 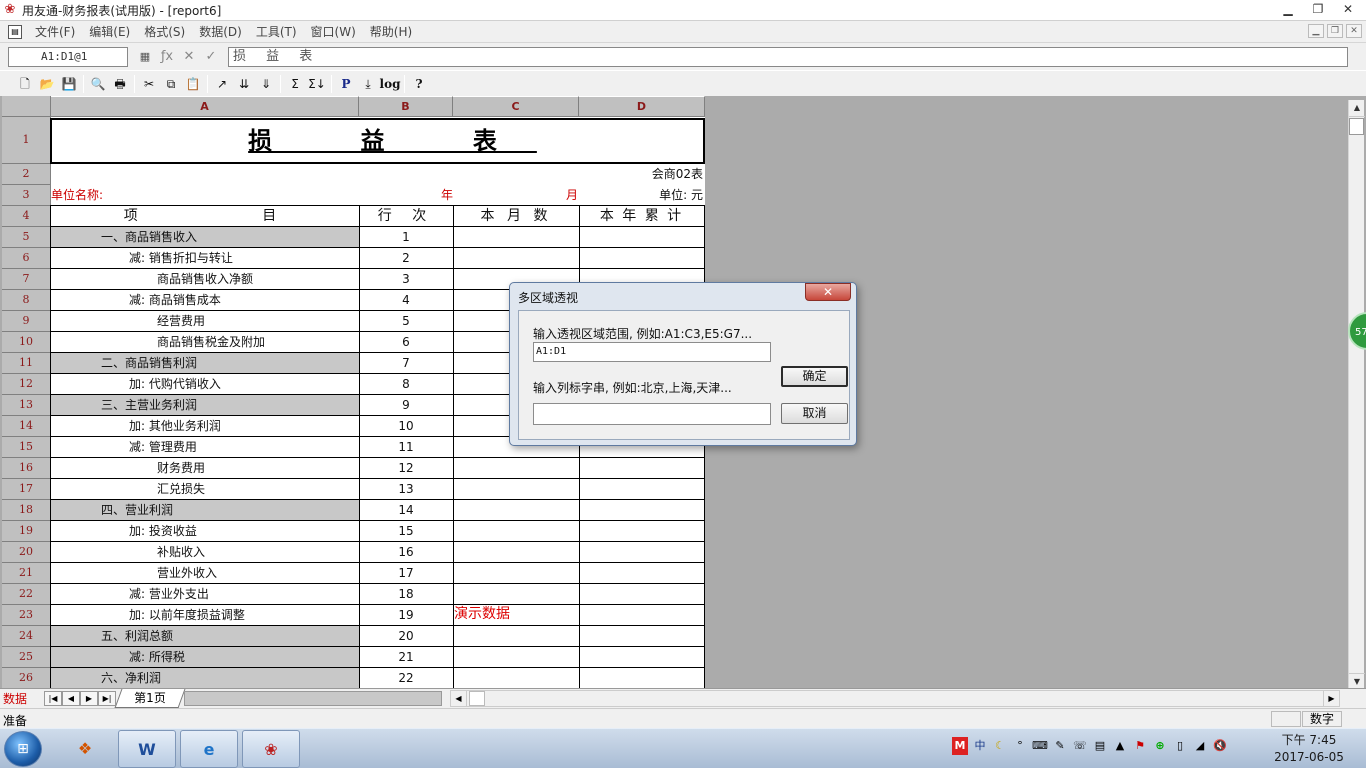 What do you see at coordinates (26, 195) in the screenshot?
I see `row-header: 3` at bounding box center [26, 195].